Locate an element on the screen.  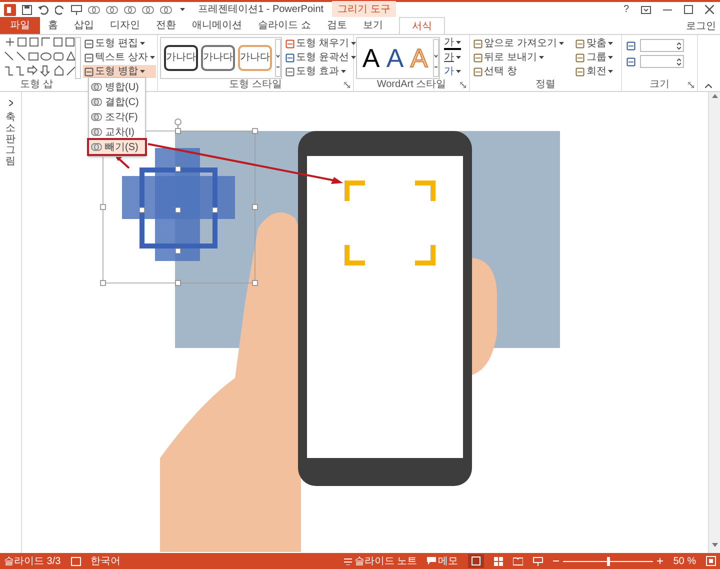
ribbon-tab: 애니메이션 is located at coordinates (217, 25).